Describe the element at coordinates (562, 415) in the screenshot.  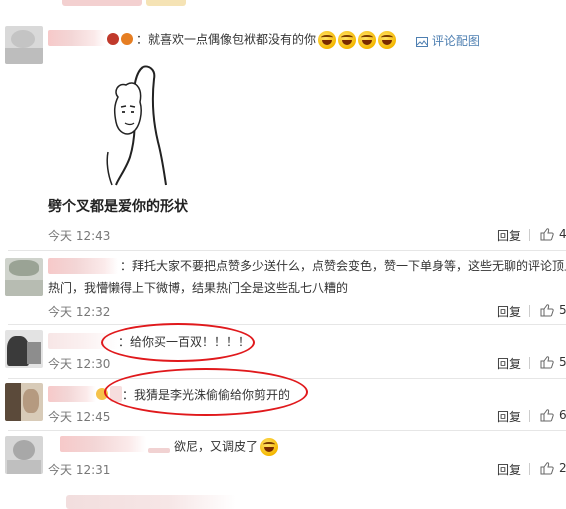
I see `like-count: 6` at that location.